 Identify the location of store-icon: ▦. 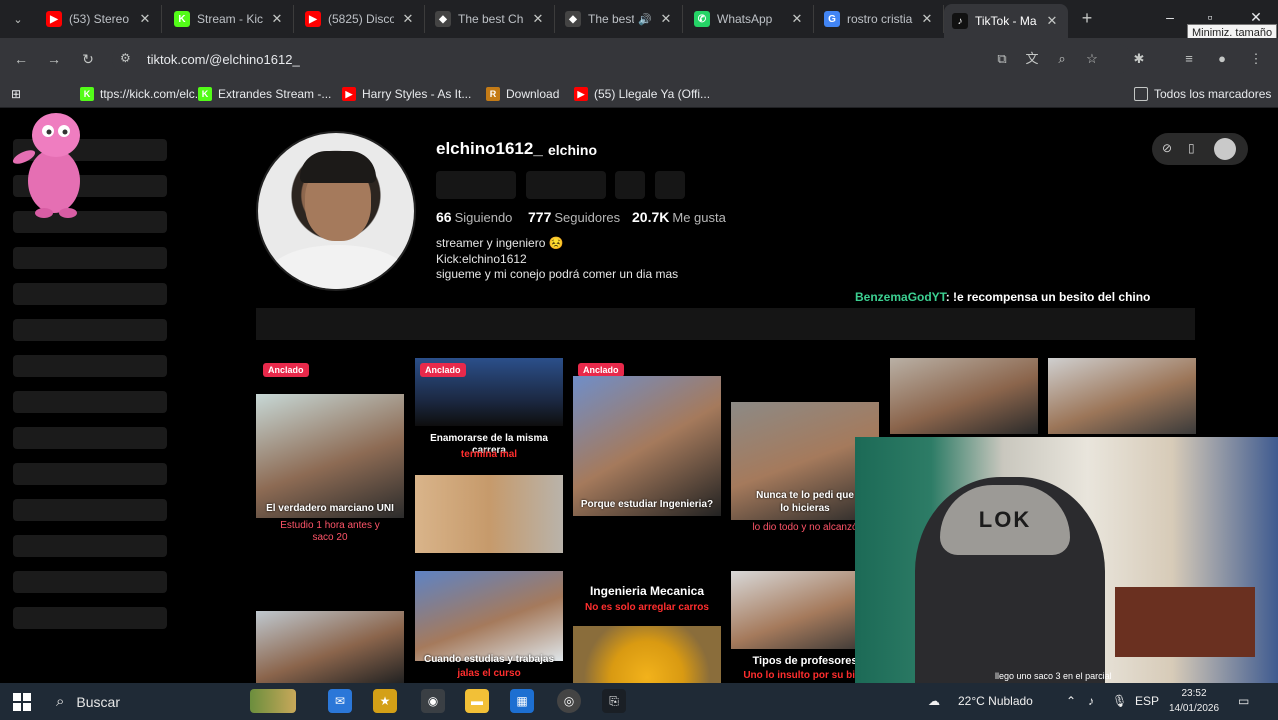
(522, 701).